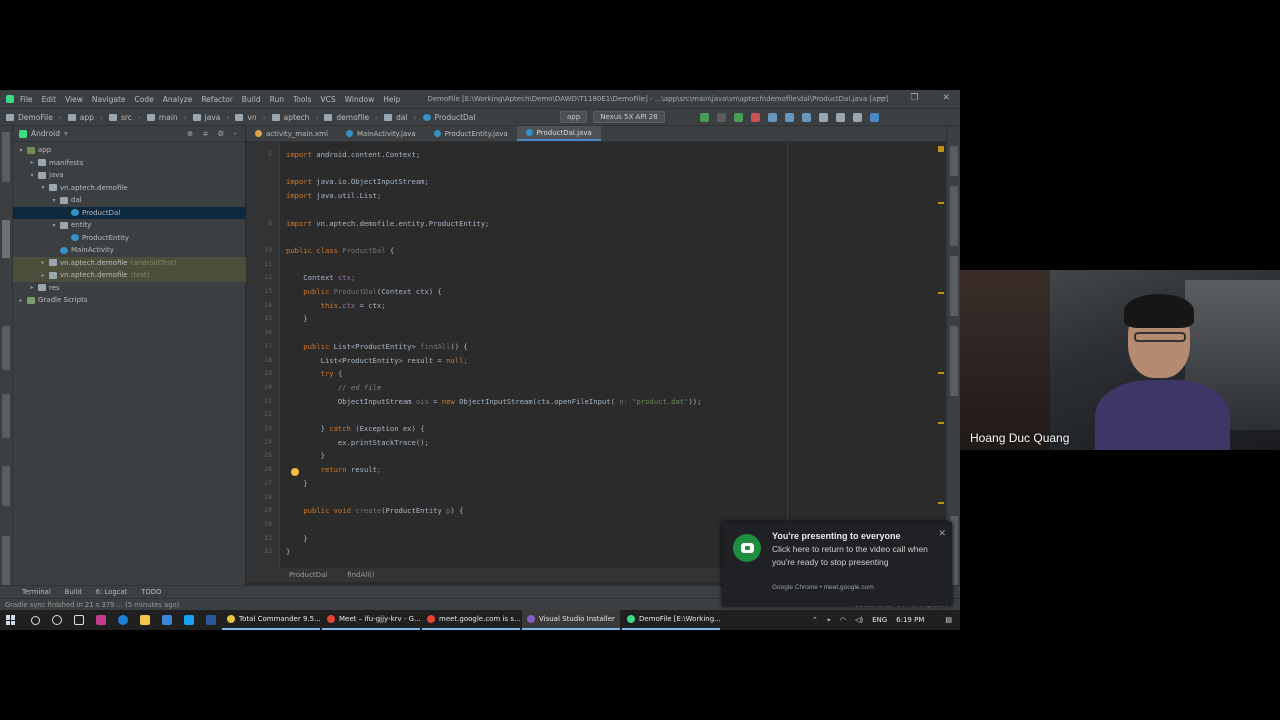 The image size is (1280, 720). Describe the element at coordinates (144, 99) in the screenshot. I see `menu-item-code: Code` at that location.